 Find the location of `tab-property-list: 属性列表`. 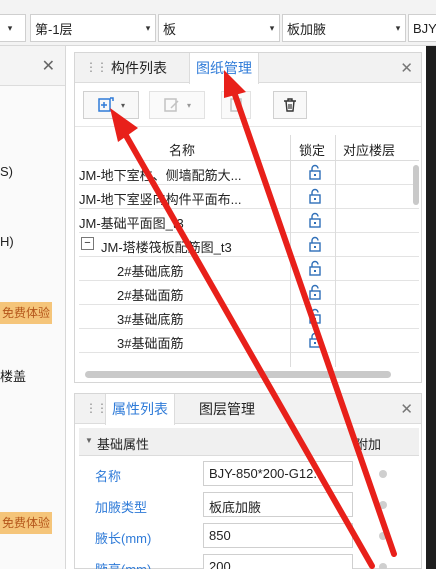

tab-property-list: 属性列表 is located at coordinates (140, 409).